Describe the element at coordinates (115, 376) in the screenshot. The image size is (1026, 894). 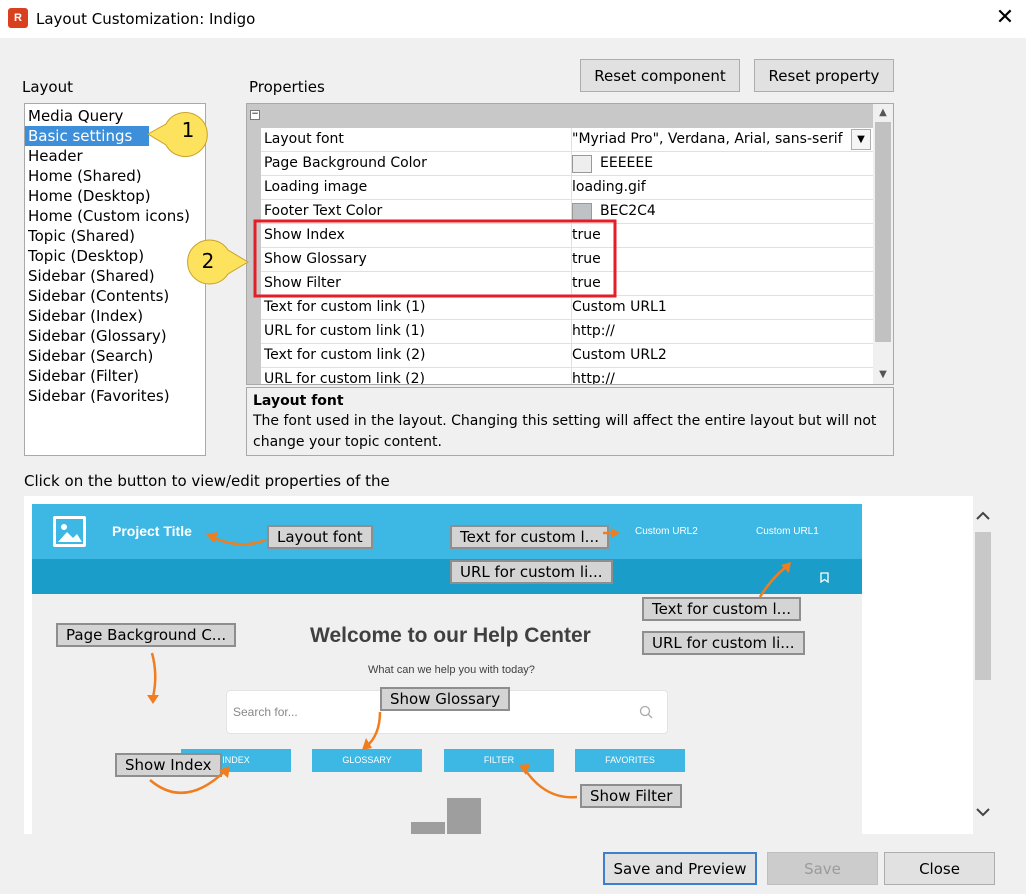
I see `layout-item-sidebar-filter: Sidebar (Filter)` at that location.